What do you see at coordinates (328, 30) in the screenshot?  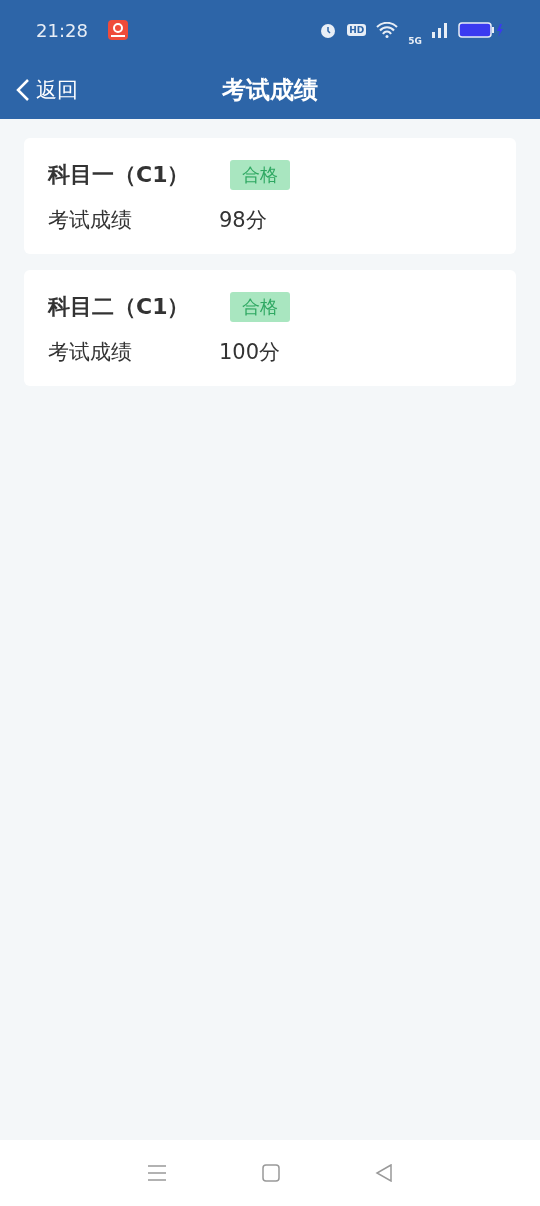 I see `alarm-icon` at bounding box center [328, 30].